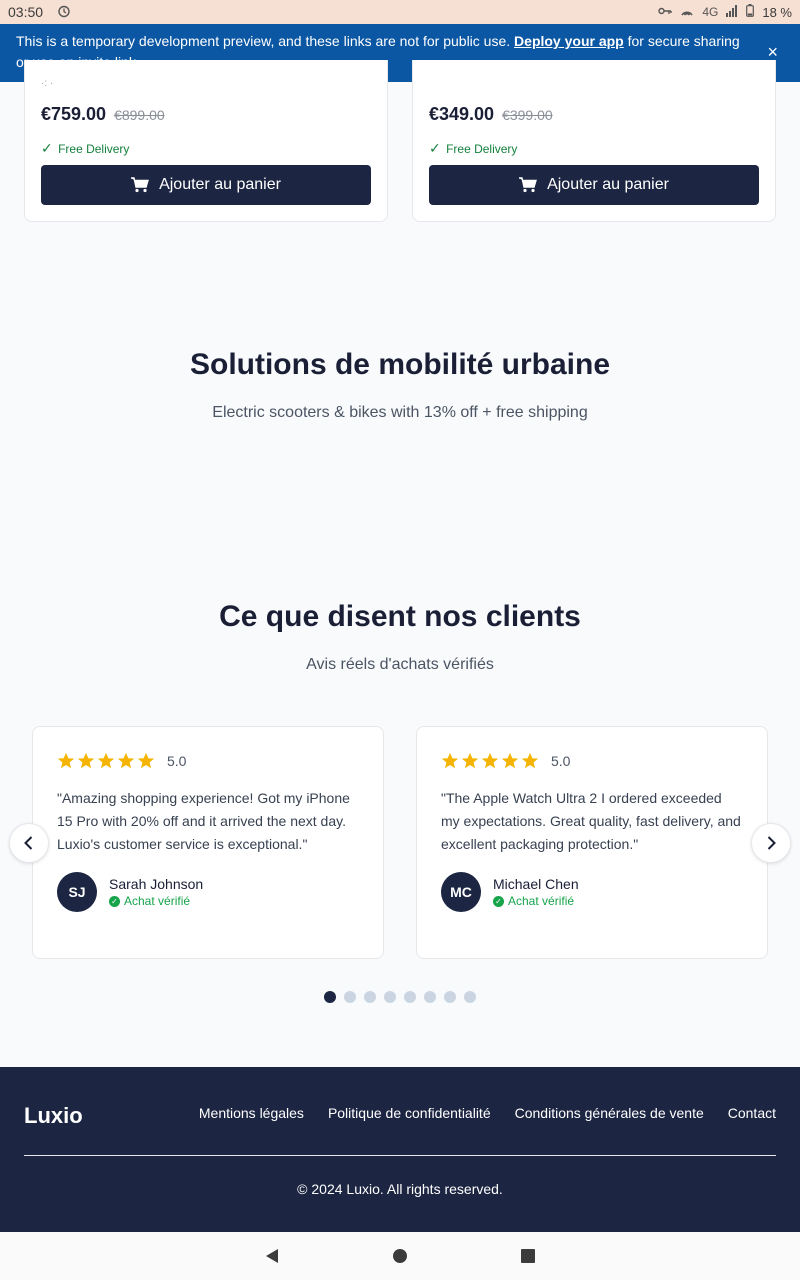 The width and height of the screenshot is (800, 1280). I want to click on status-bar: 03:50 4G 18 %, so click(400, 12).